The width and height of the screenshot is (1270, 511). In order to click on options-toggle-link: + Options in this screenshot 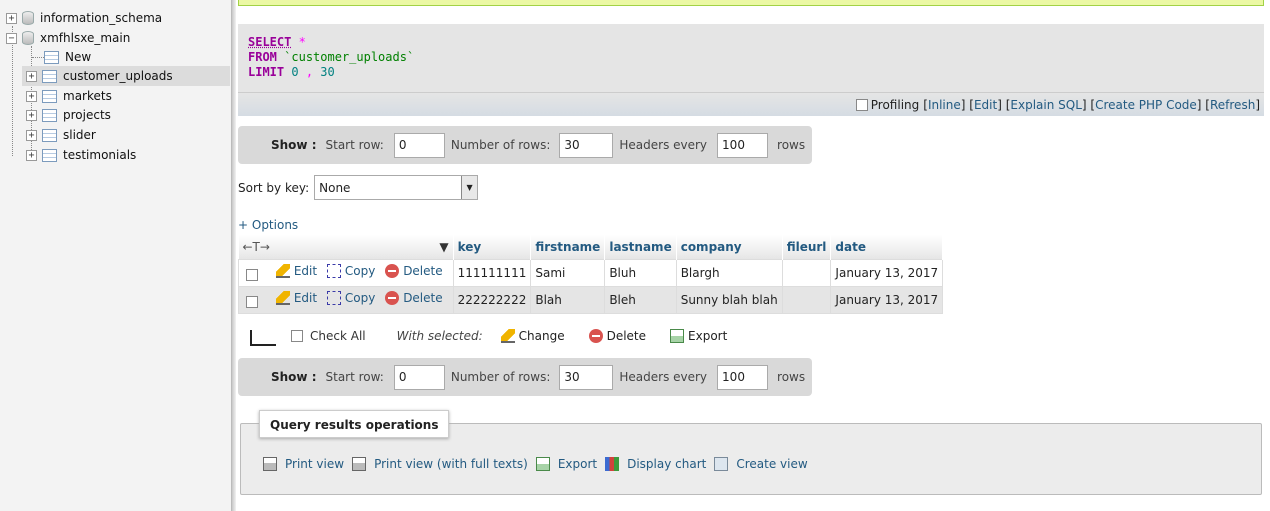, I will do `click(268, 225)`.